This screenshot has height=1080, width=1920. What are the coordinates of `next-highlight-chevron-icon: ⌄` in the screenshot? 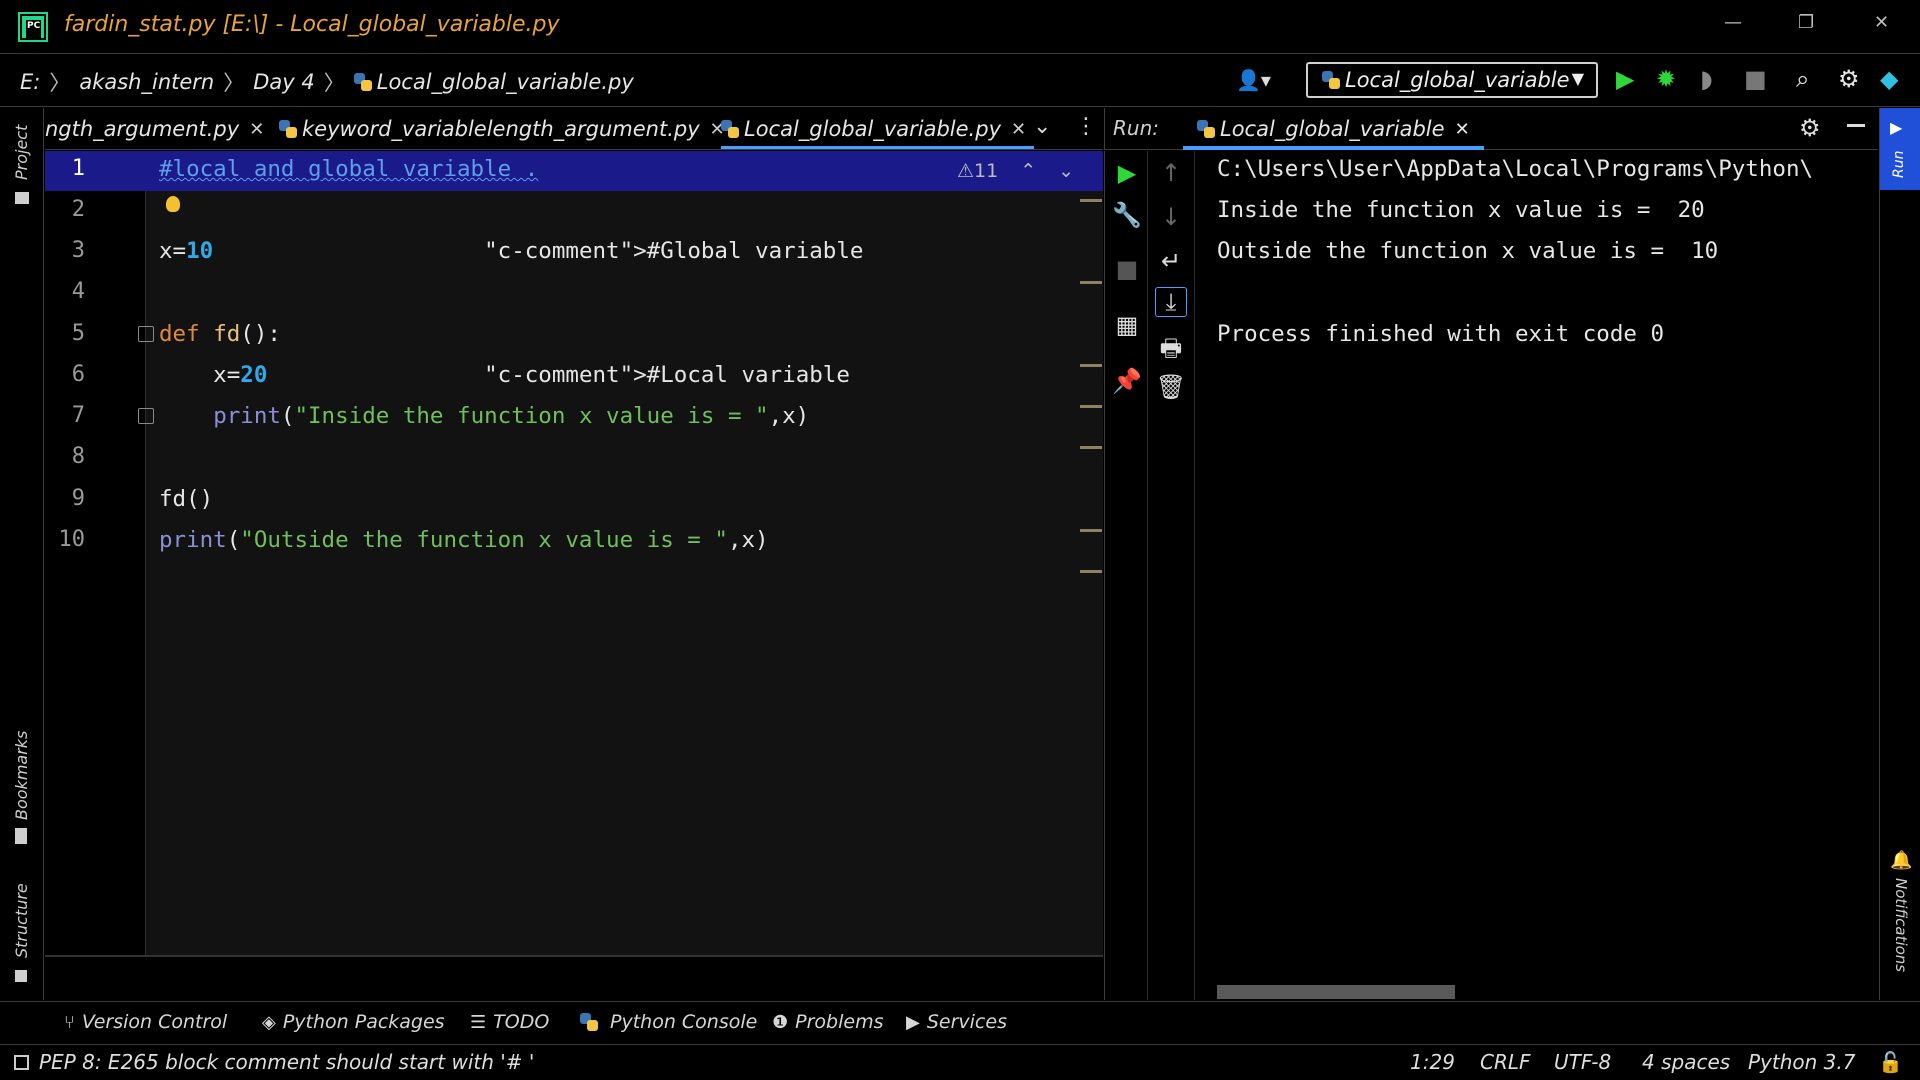 It's located at (1066, 171).